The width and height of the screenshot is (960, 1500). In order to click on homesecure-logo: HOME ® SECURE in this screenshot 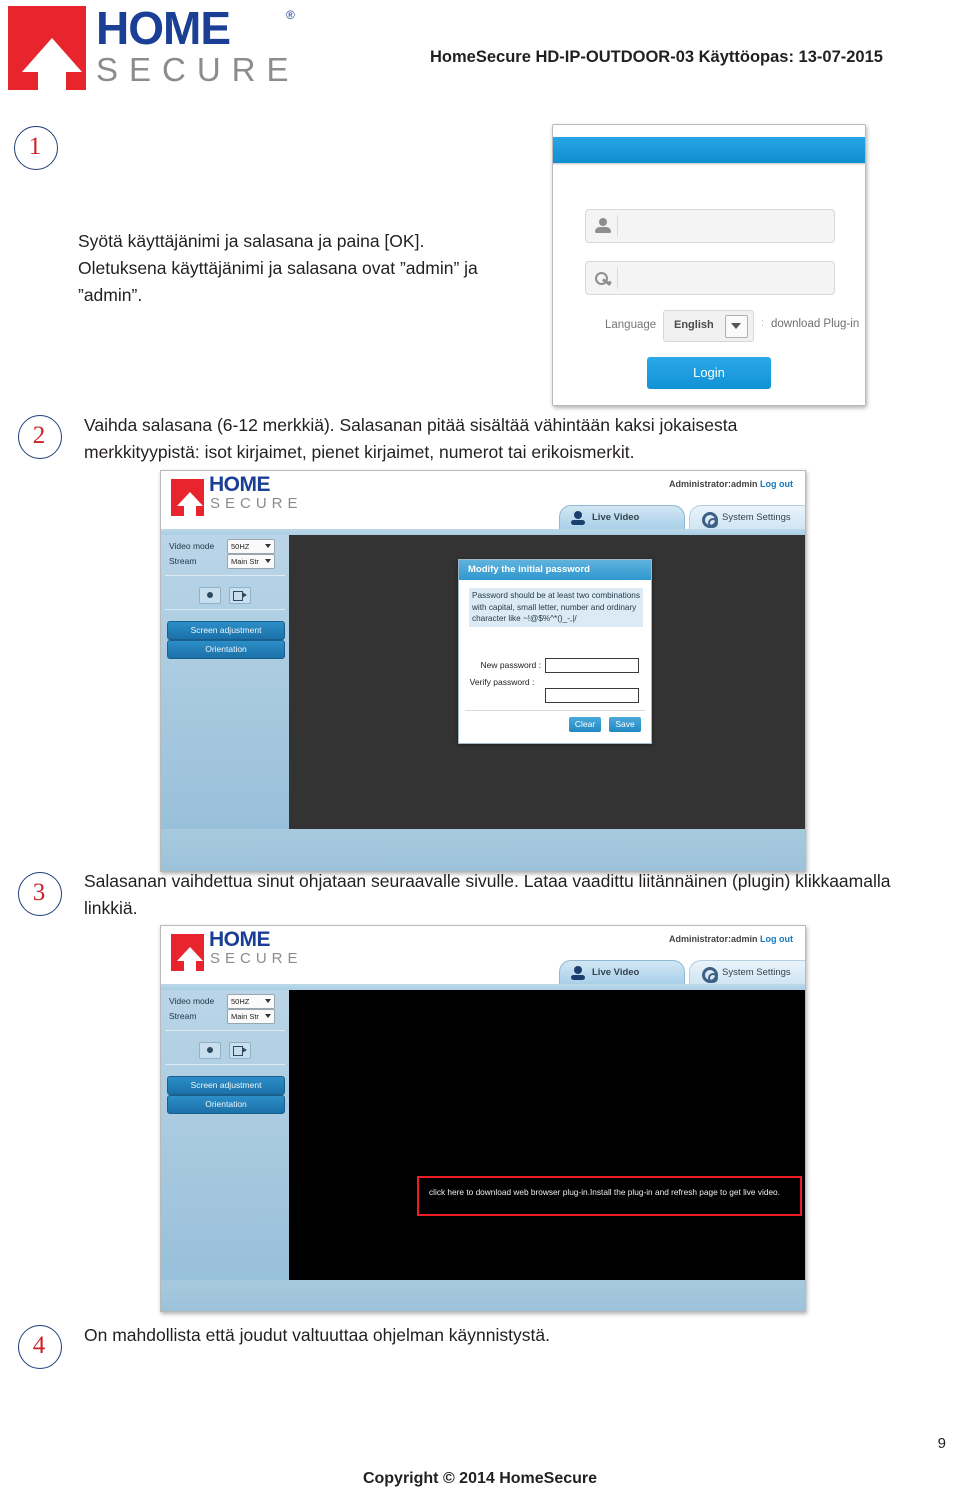, I will do `click(153, 49)`.